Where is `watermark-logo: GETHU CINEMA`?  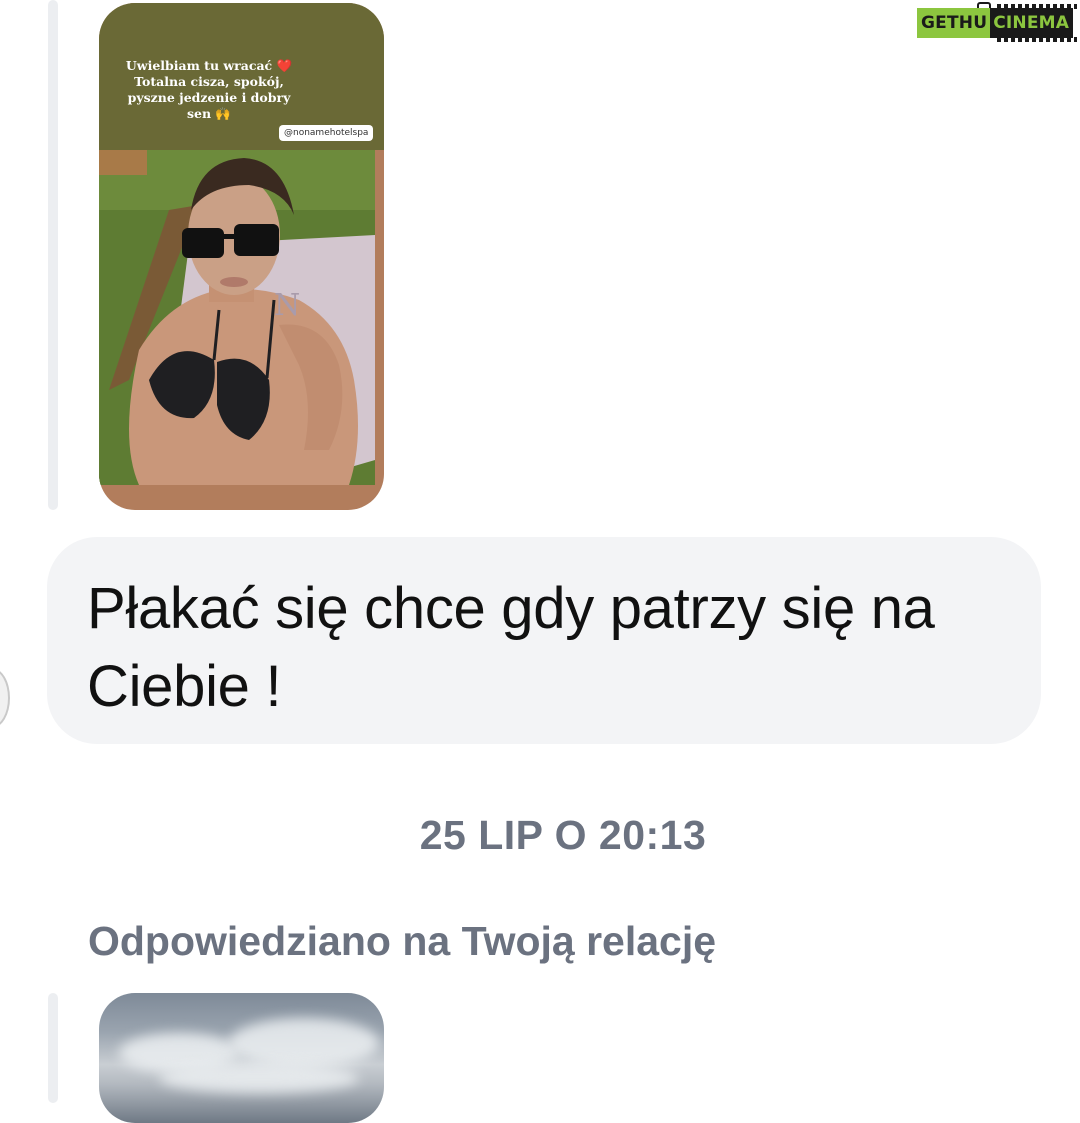
watermark-logo: GETHU CINEMA is located at coordinates (997, 22).